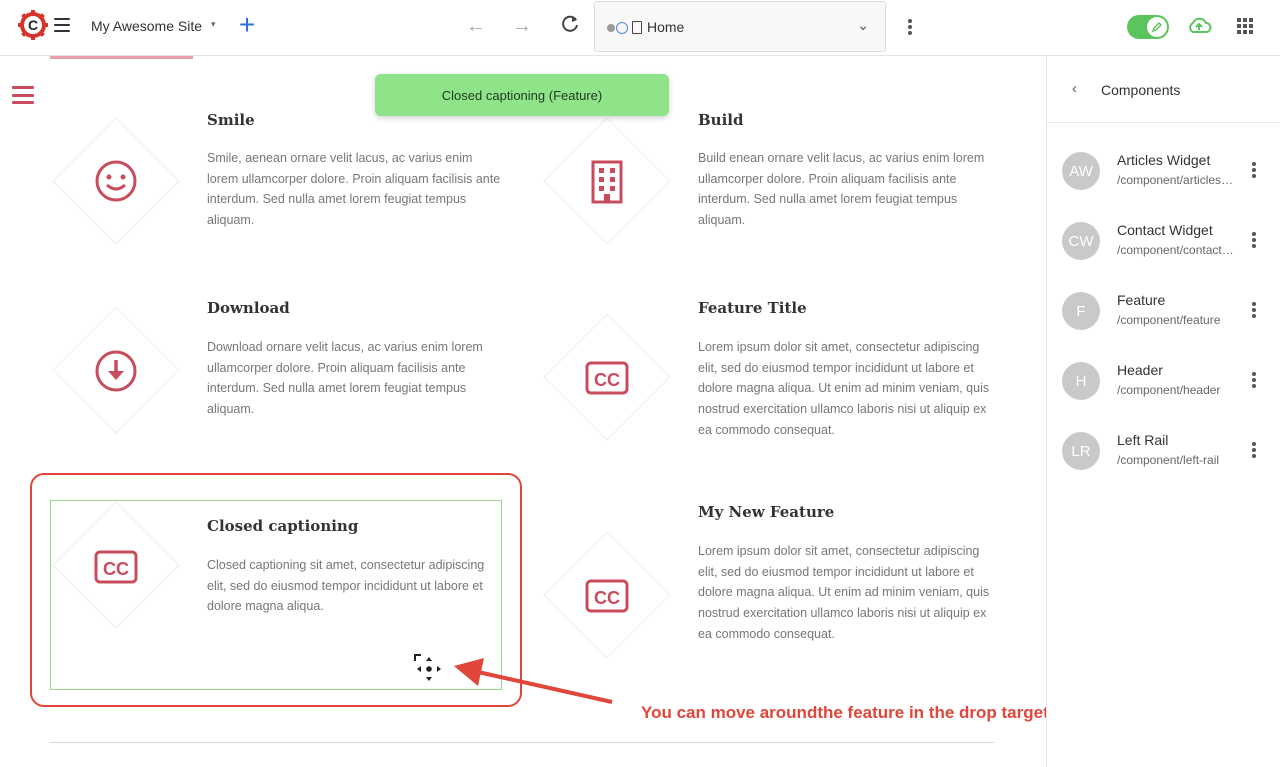 The height and width of the screenshot is (767, 1280). What do you see at coordinates (1168, 460) in the screenshot?
I see `component-path: /component/left-rail` at bounding box center [1168, 460].